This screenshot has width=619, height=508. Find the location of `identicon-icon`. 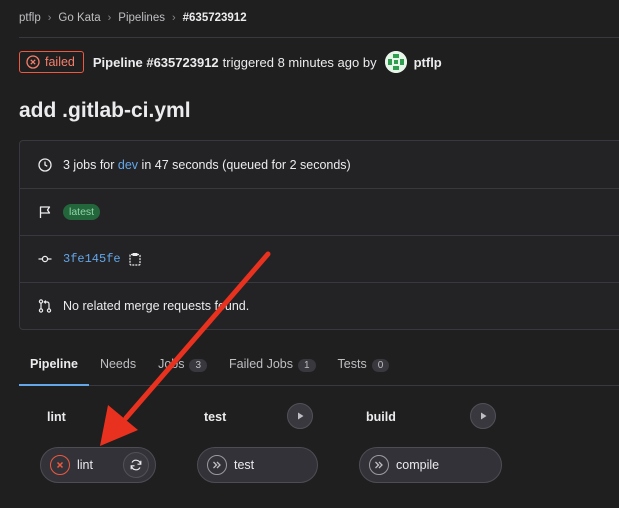

identicon-icon is located at coordinates (395, 62).